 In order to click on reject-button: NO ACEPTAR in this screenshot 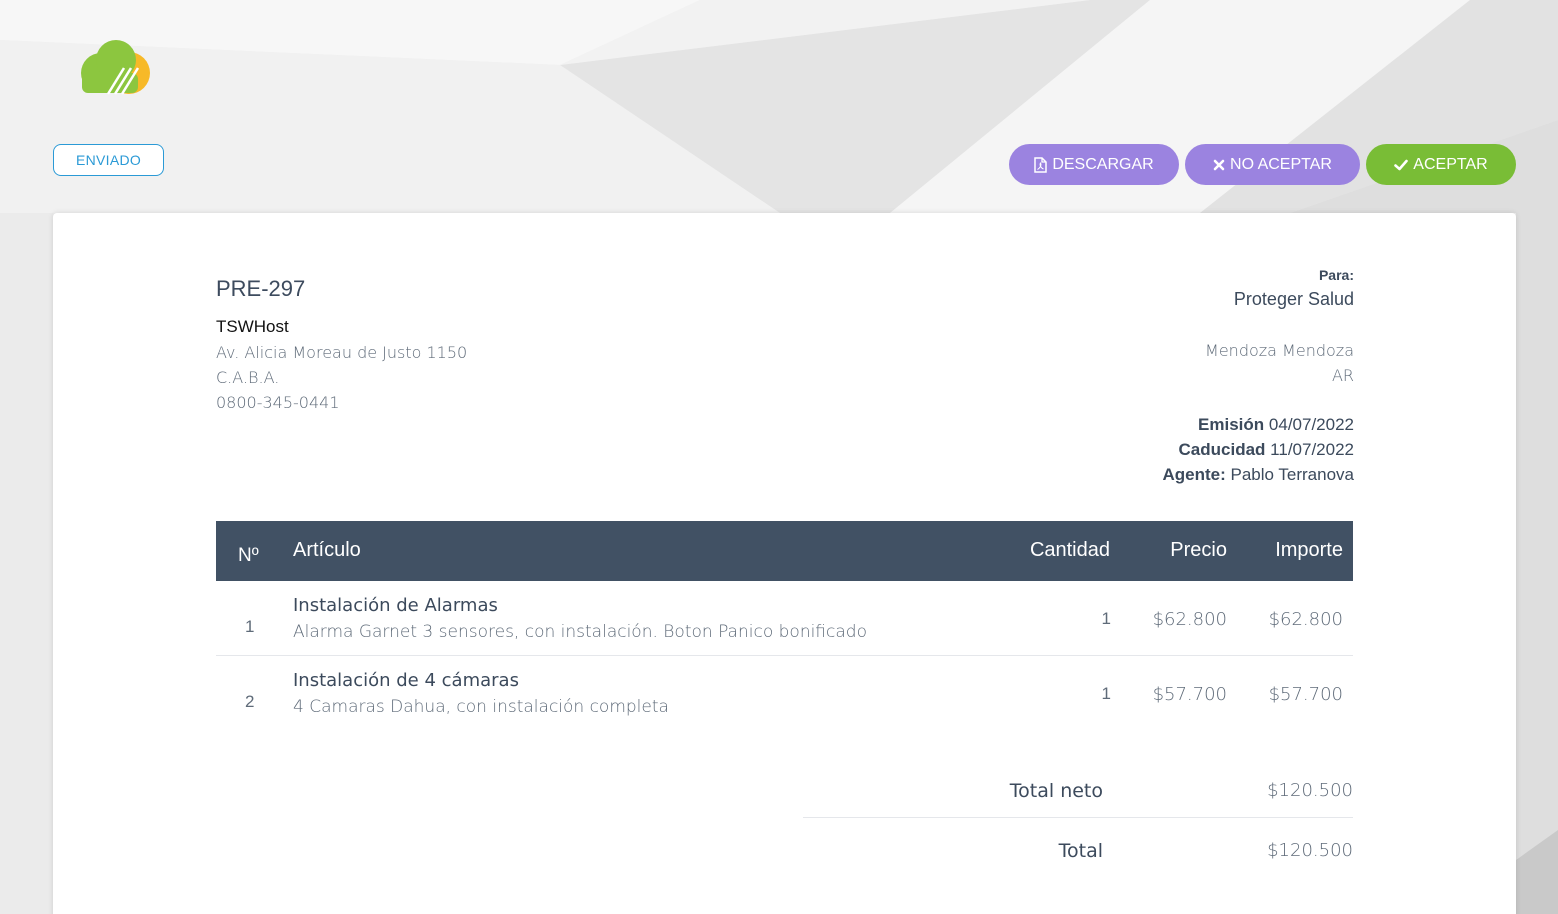, I will do `click(1272, 164)`.